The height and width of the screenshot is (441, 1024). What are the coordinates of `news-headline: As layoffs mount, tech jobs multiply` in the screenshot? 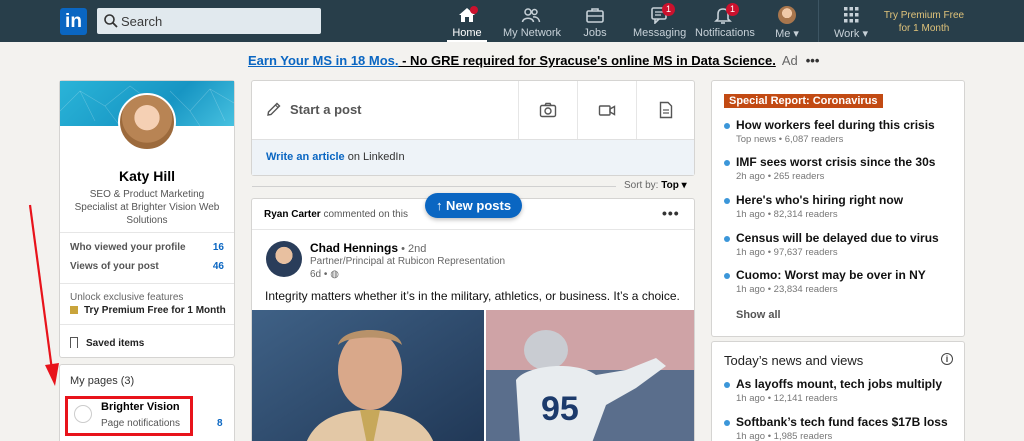 It's located at (839, 384).